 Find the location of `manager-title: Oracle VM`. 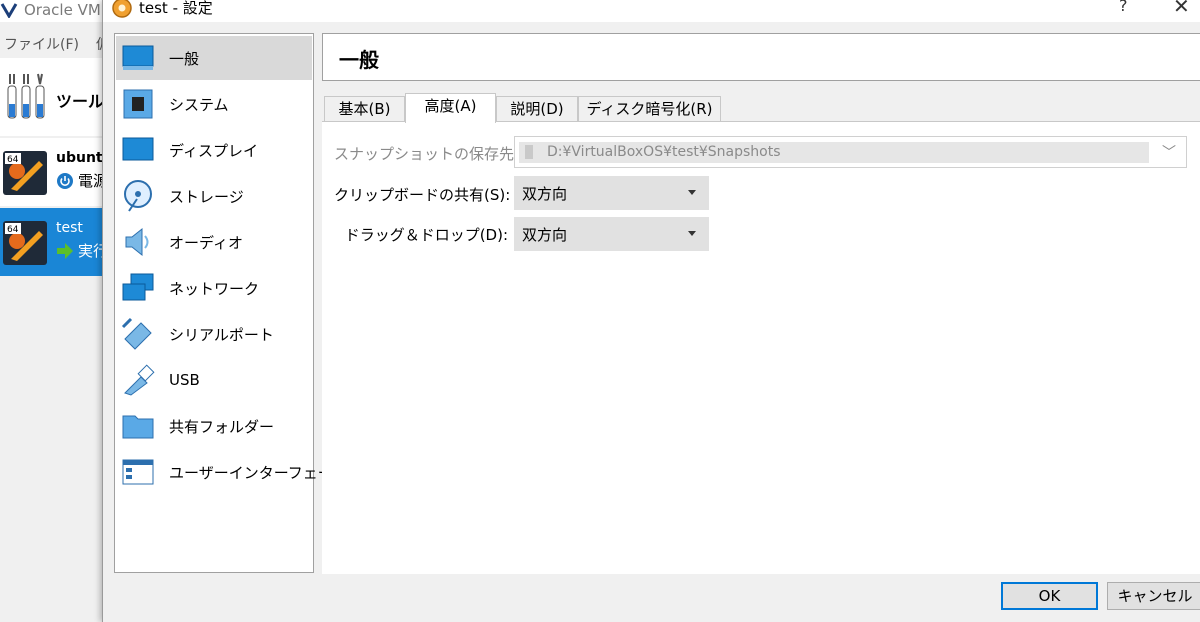

manager-title: Oracle VM is located at coordinates (62, 10).